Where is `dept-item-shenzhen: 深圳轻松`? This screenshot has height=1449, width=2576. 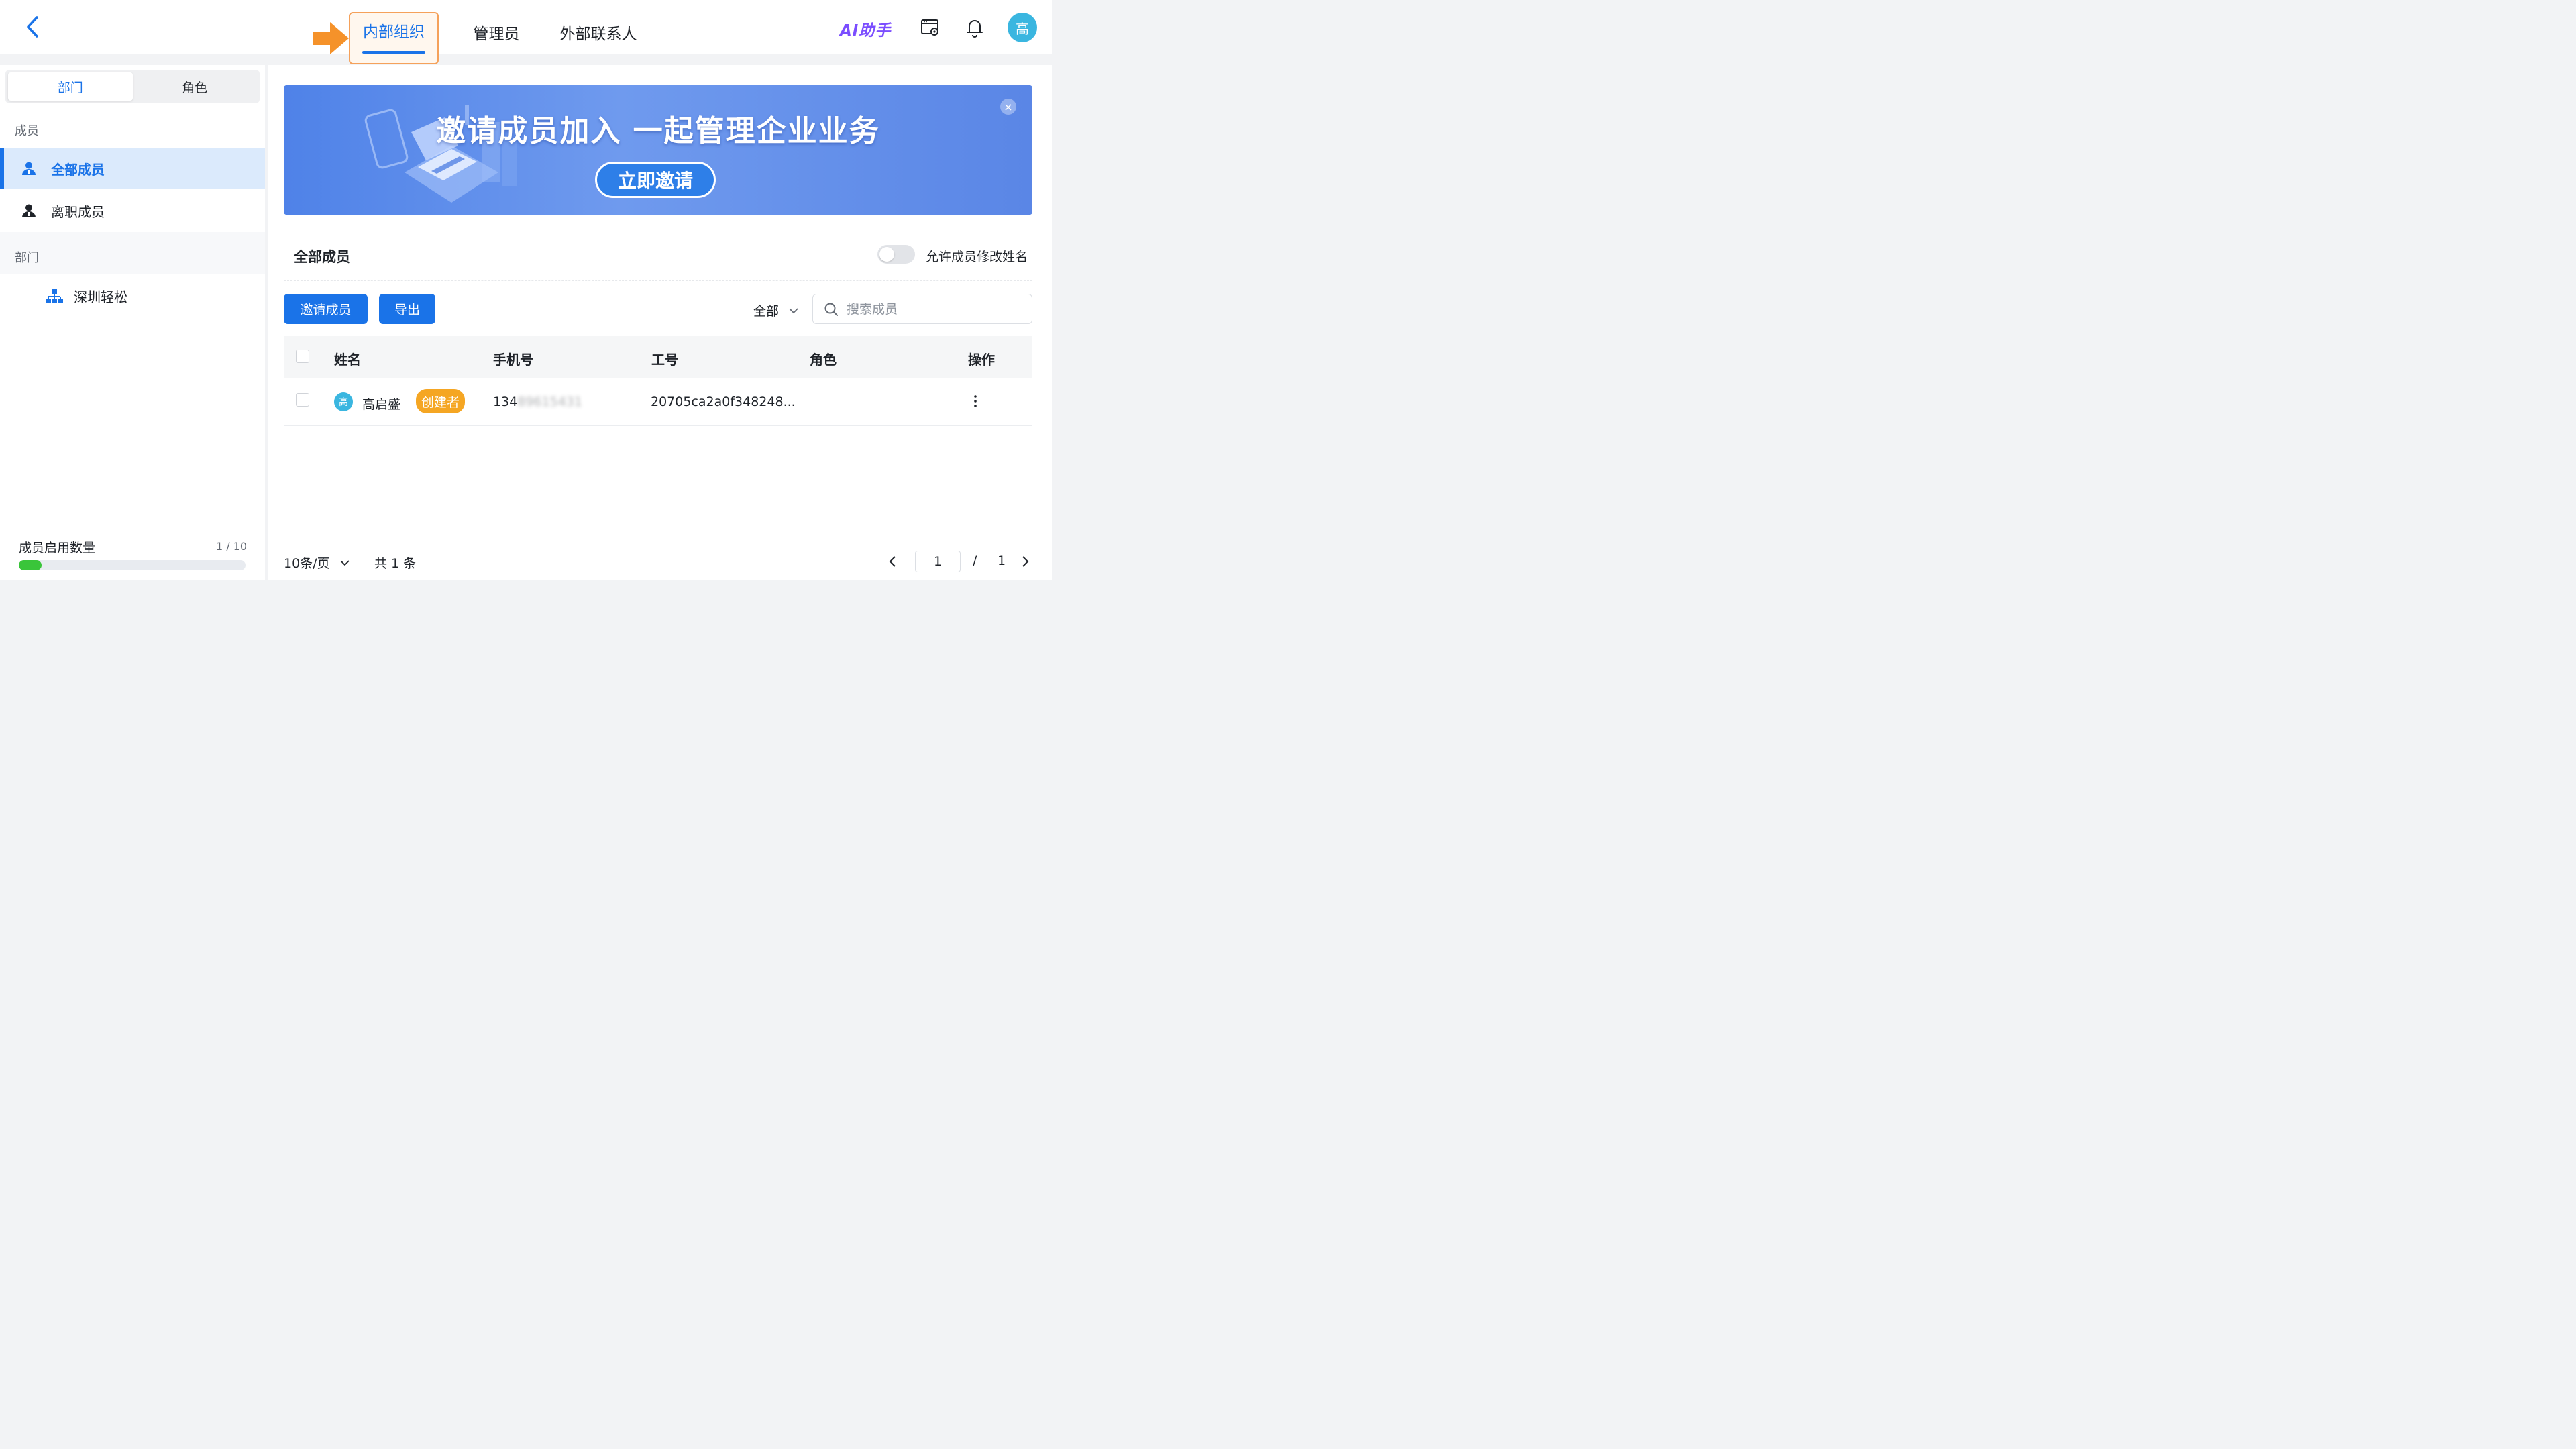
dept-item-shenzhen: 深圳轻松 is located at coordinates (86, 296).